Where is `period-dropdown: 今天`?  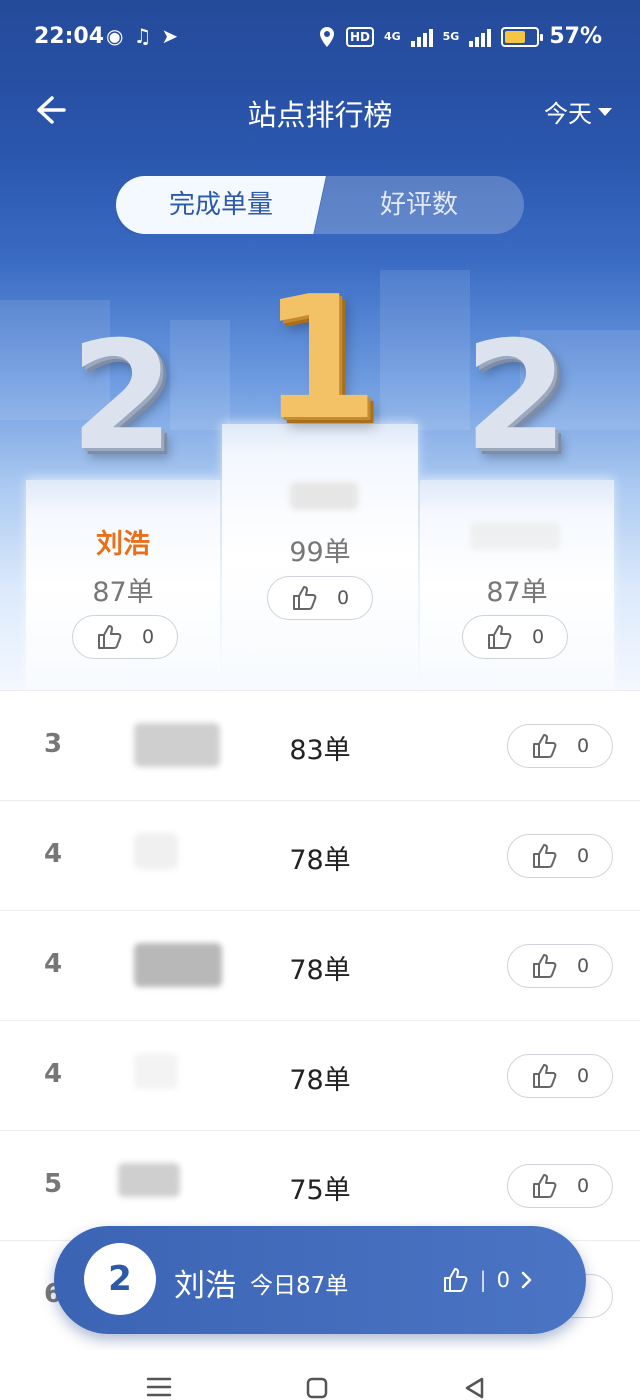
period-dropdown: 今天 is located at coordinates (578, 111).